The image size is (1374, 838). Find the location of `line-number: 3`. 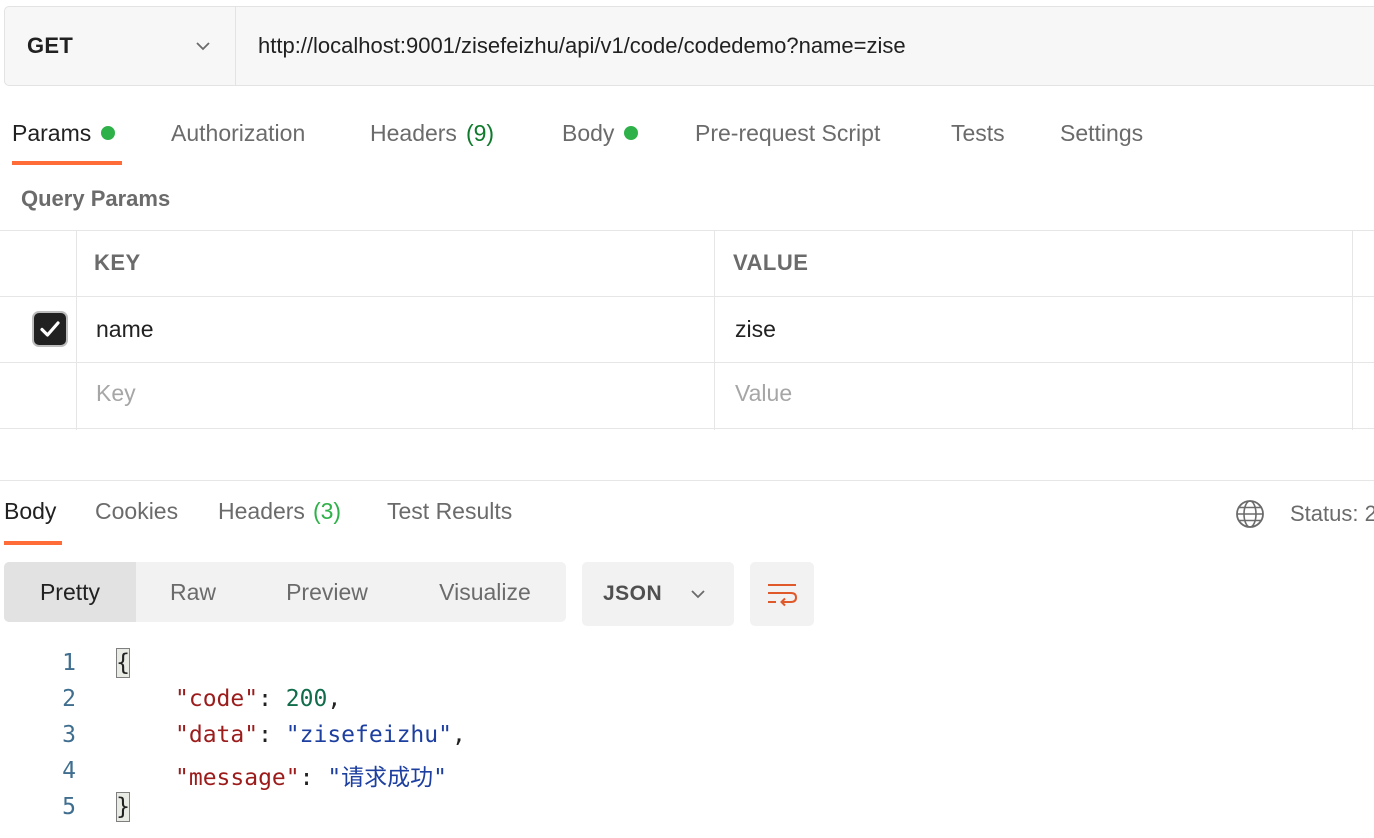

line-number: 3 is located at coordinates (69, 735).